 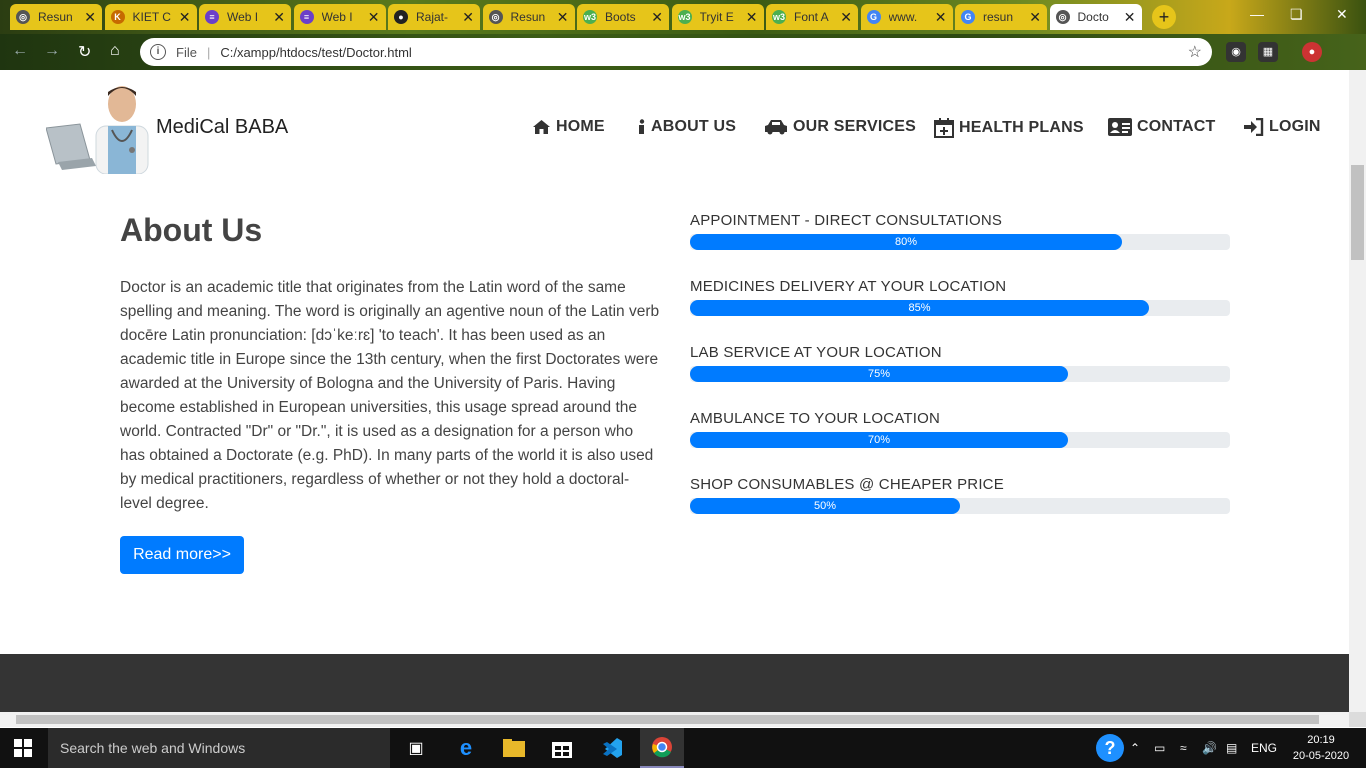 I want to click on scrollbar-corner, so click(x=1357, y=719).